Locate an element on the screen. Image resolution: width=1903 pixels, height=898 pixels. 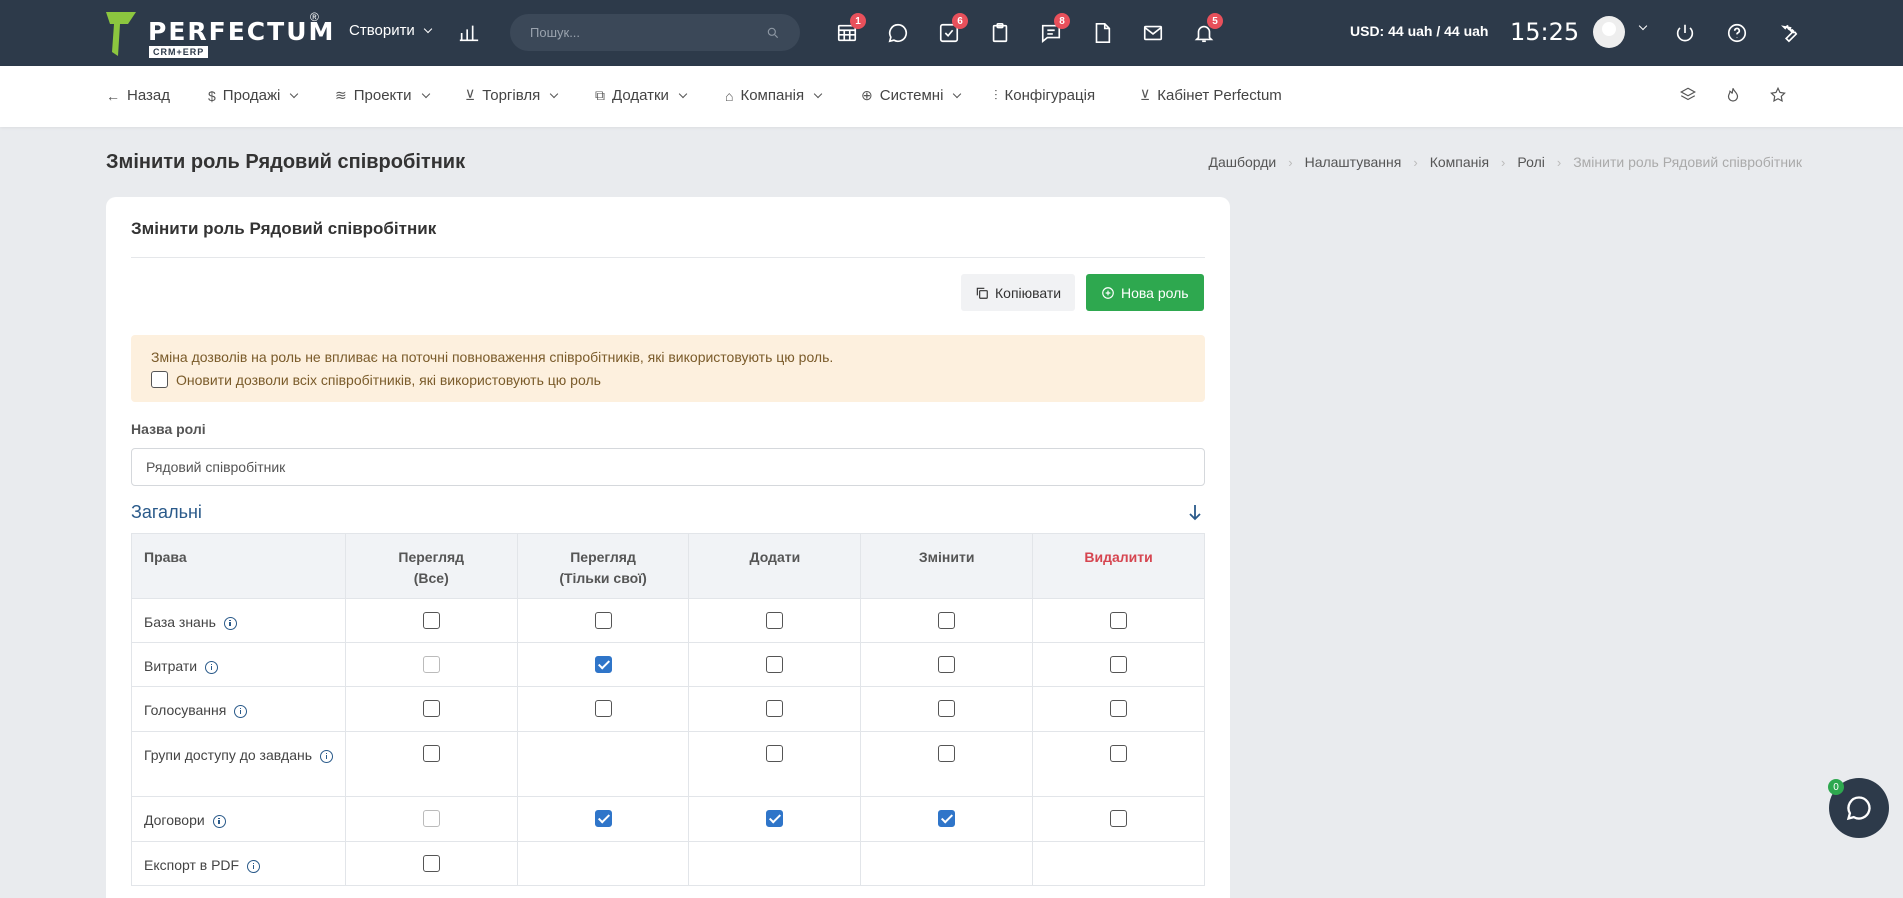
chat-button is located at coordinates (898, 33).